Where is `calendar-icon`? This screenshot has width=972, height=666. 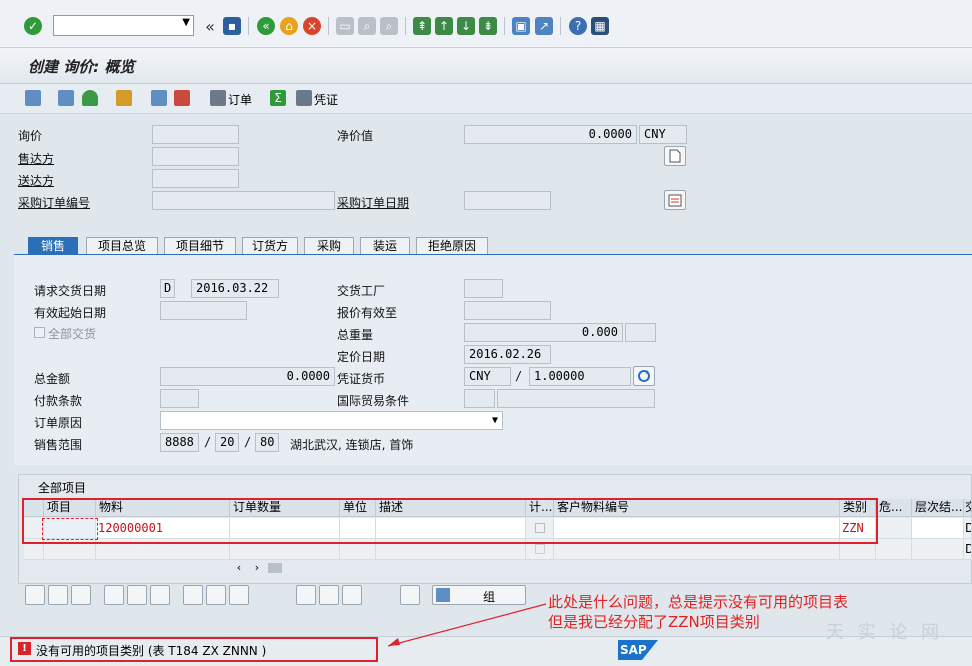 calendar-icon is located at coordinates (675, 200).